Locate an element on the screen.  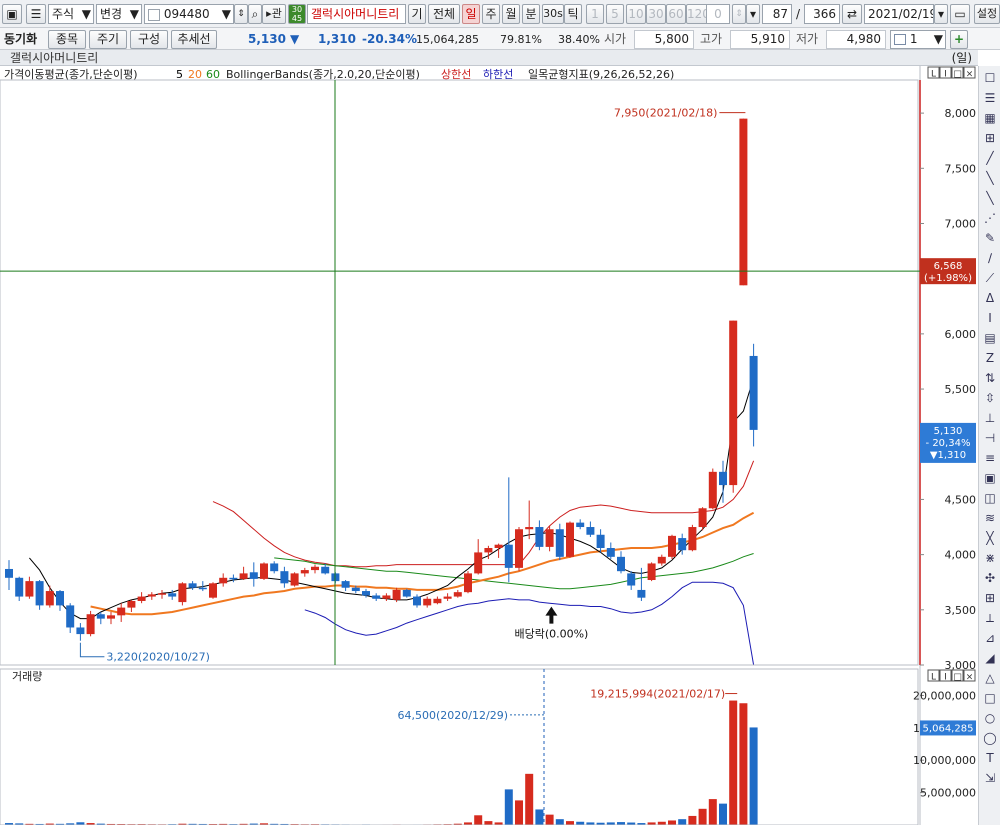
sync-label: 동기화 is located at coordinates (20, 39).